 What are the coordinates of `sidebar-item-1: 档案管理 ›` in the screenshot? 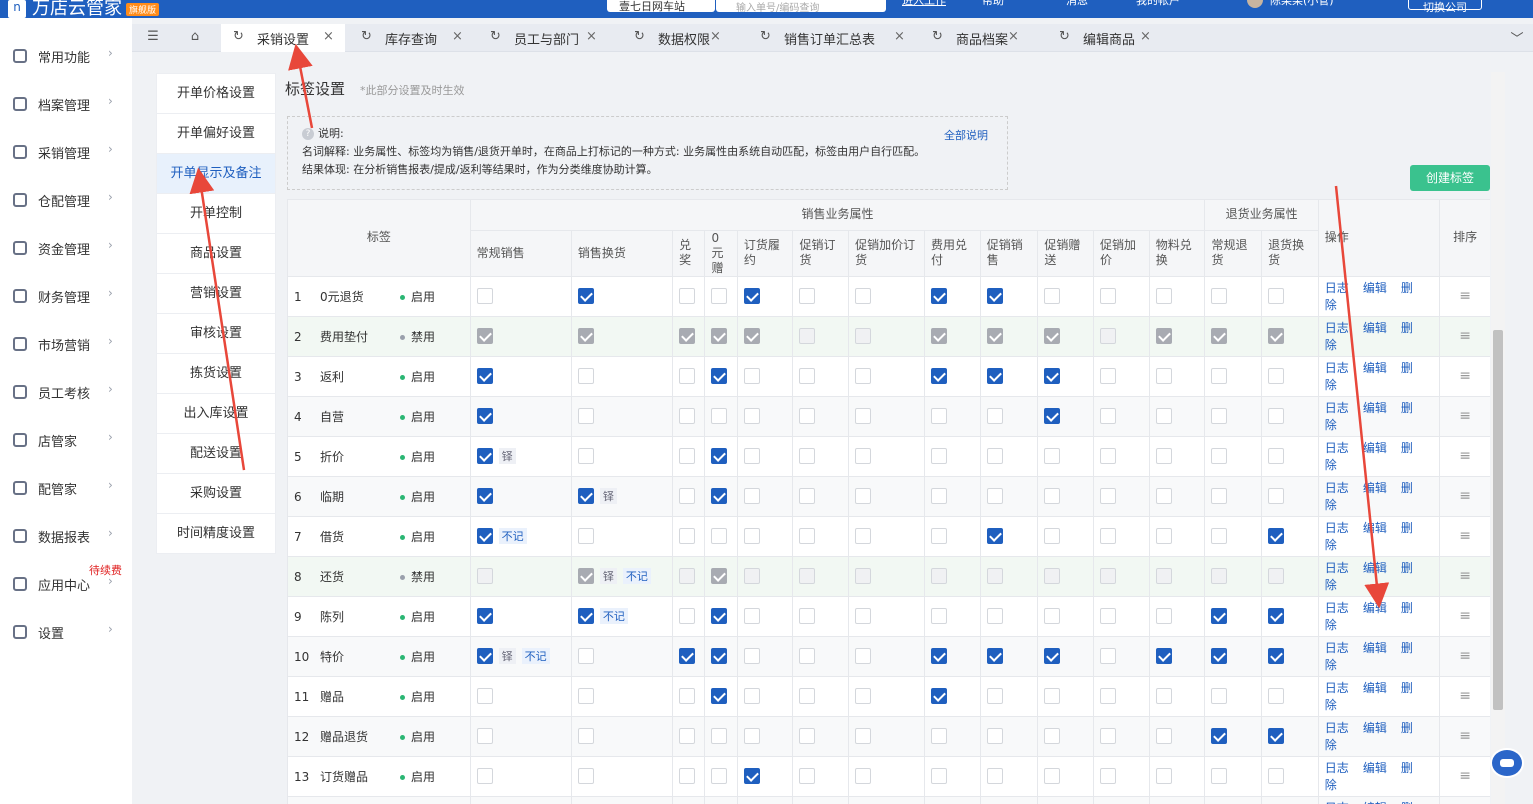 It's located at (66, 104).